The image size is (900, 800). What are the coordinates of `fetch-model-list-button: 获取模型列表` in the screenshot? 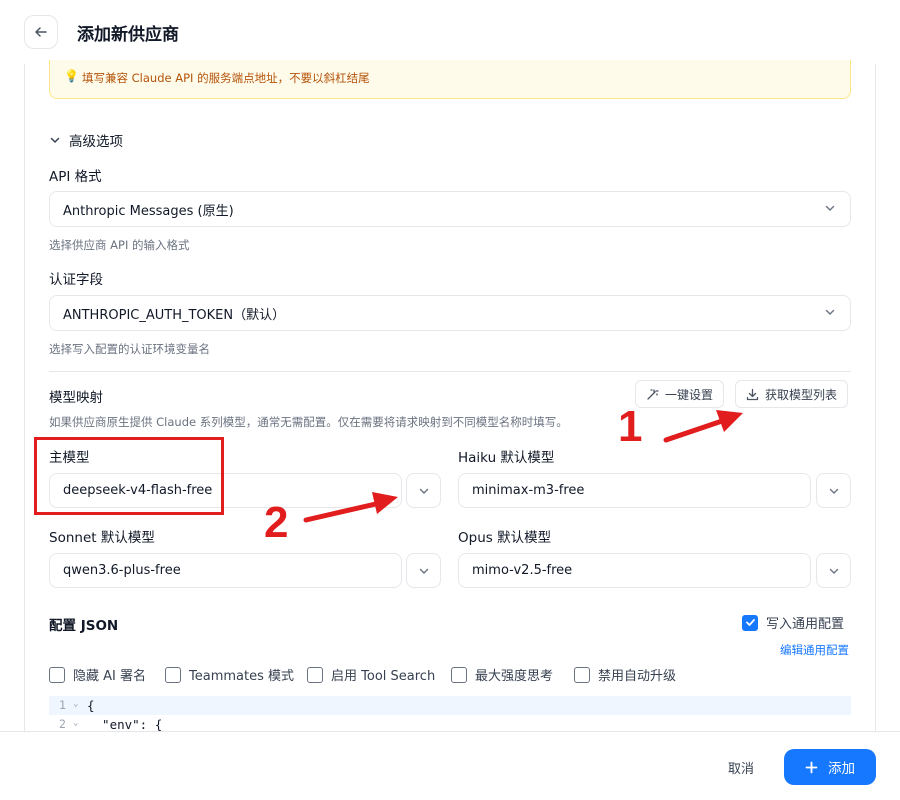 It's located at (792, 394).